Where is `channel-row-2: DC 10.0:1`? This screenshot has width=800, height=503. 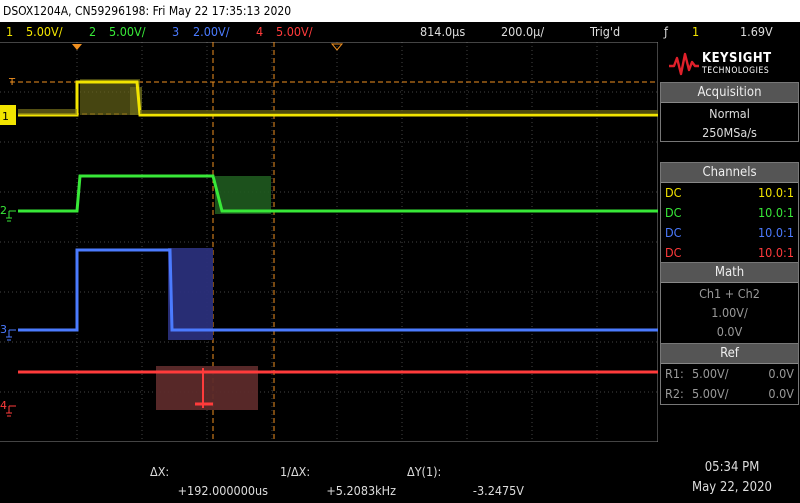
channel-row-2: DC 10.0:1 is located at coordinates (729, 213).